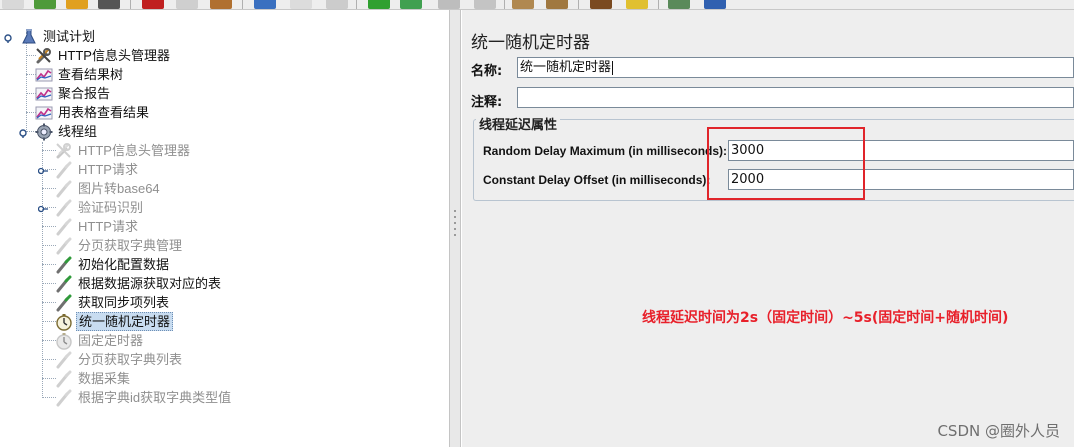 This screenshot has height=447, width=1074. Describe the element at coordinates (69, 36) in the screenshot. I see `tree-node-label: 测试计划` at that location.